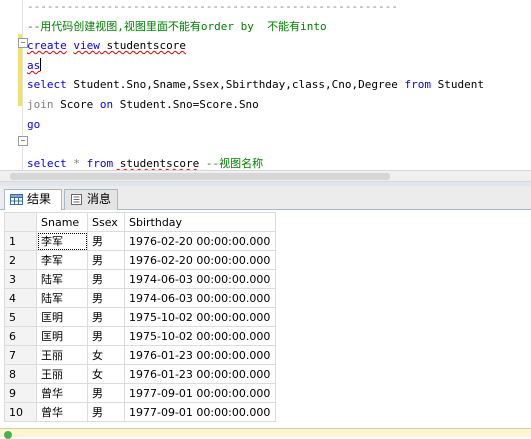 The height and width of the screenshot is (439, 531). I want to click on tab-results: 结果, so click(33, 200).